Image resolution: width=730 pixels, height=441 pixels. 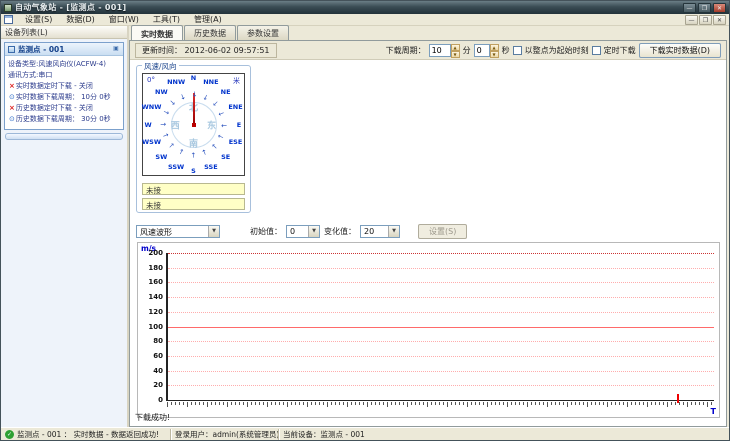 I want to click on center-east-label: 东, so click(x=212, y=126).